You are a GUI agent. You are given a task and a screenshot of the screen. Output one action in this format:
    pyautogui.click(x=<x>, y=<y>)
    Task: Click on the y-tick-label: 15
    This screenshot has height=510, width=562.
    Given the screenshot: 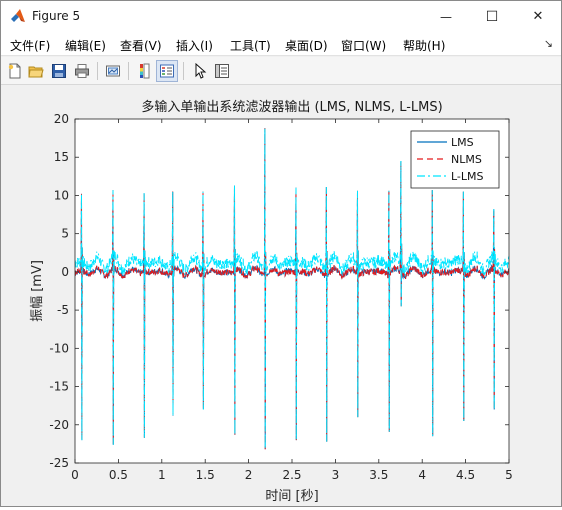 What is the action you would take?
    pyautogui.click(x=61, y=157)
    